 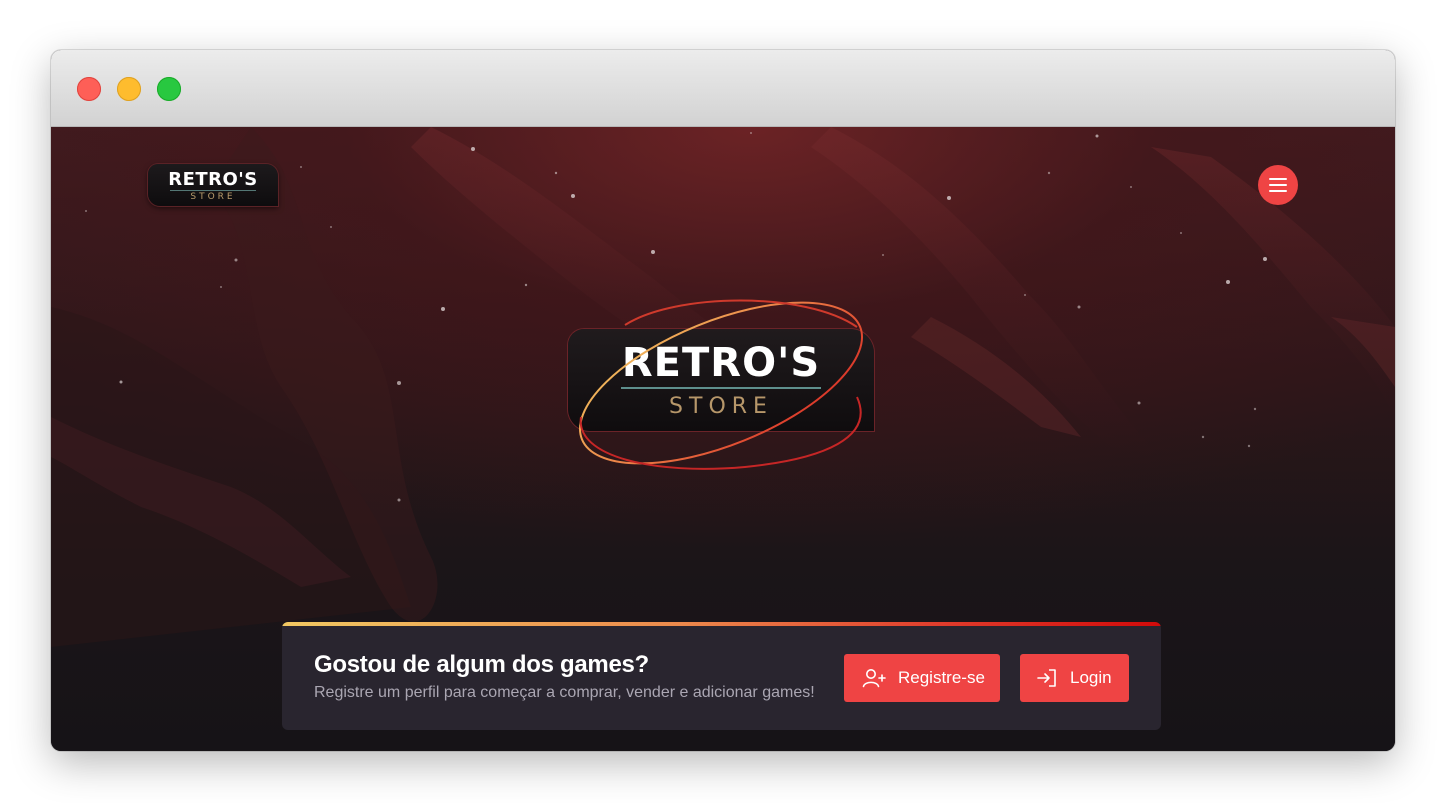 I want to click on minimize-window-button, so click(x=129, y=89).